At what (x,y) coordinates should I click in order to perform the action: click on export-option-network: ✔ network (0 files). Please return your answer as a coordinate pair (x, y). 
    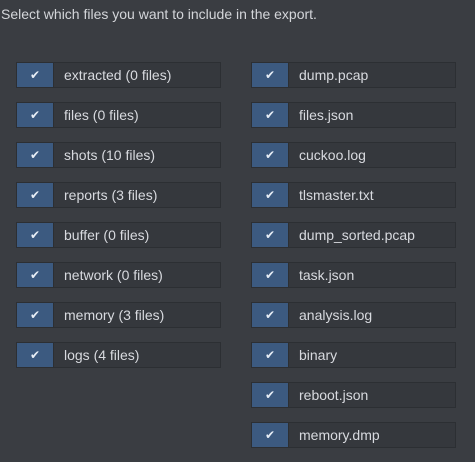
    Looking at the image, I should click on (118, 275).